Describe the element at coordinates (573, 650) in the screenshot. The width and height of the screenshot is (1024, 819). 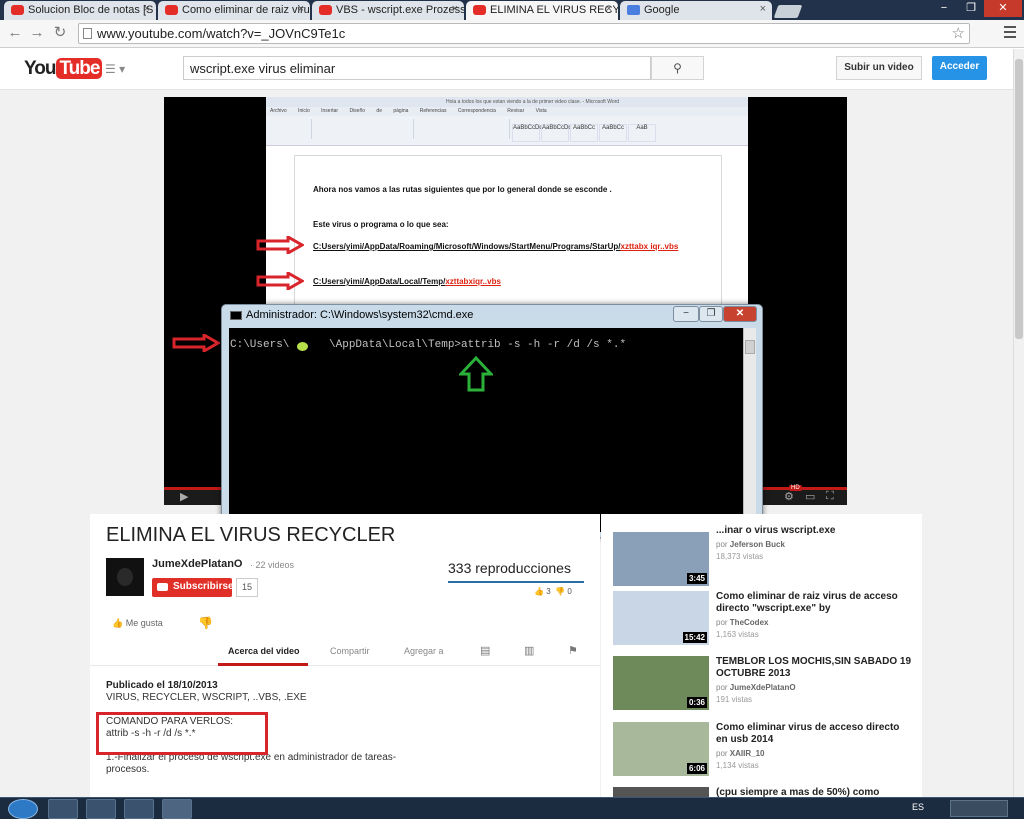
I see `flag-icon: ⚑` at that location.